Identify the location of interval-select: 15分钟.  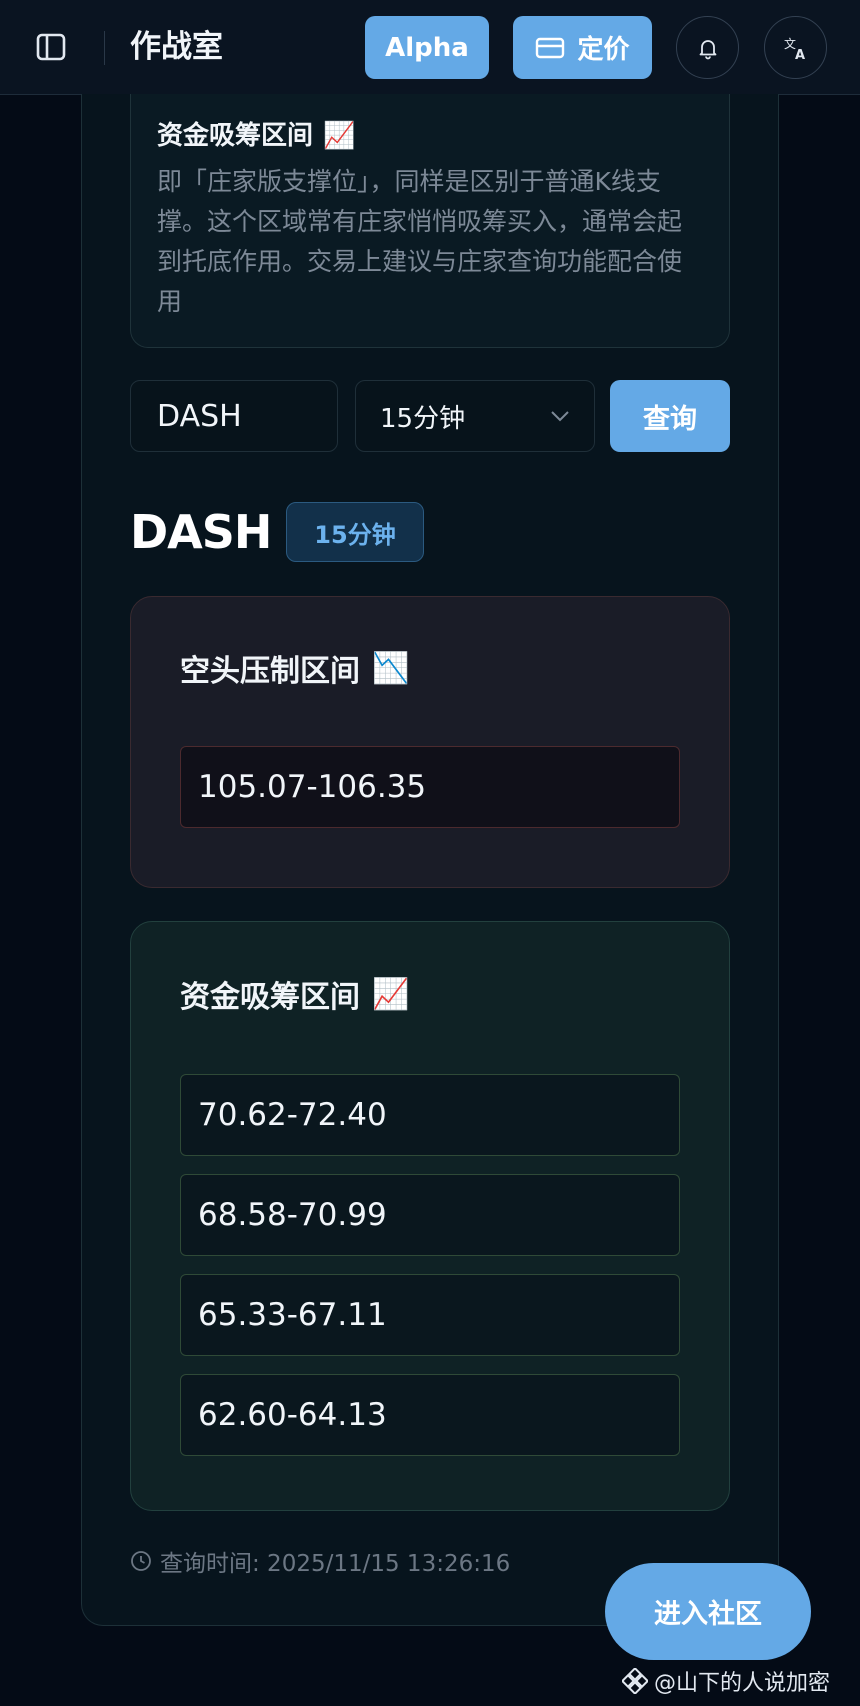
(475, 416).